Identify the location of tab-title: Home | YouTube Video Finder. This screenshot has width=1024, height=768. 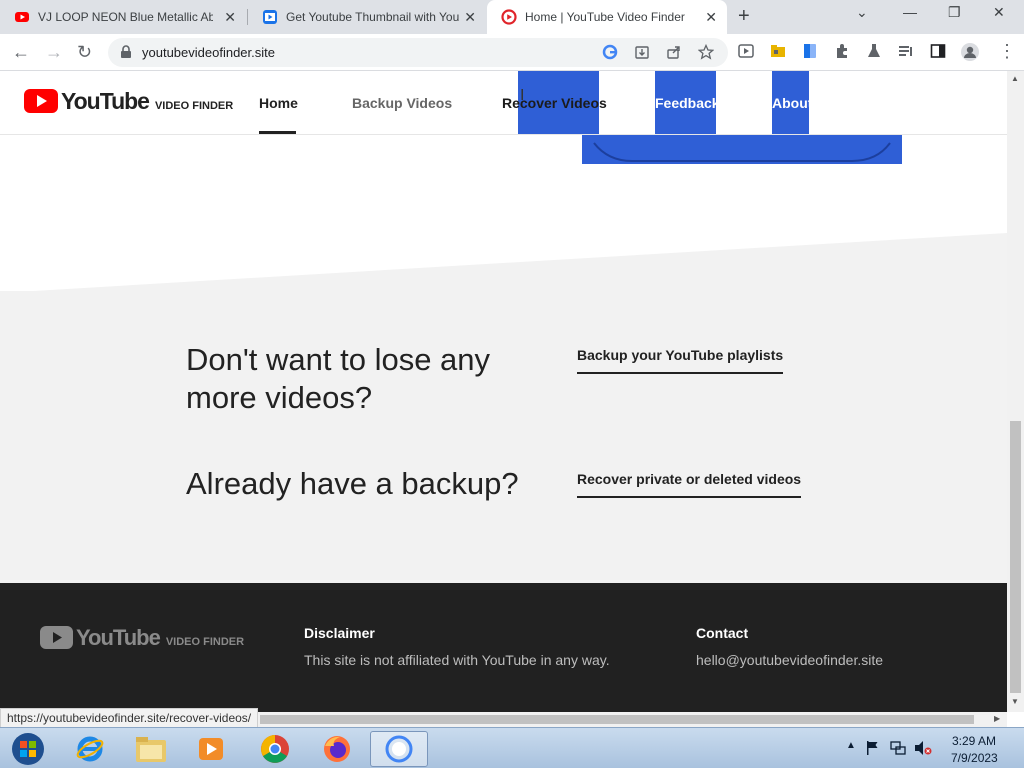
(605, 17).